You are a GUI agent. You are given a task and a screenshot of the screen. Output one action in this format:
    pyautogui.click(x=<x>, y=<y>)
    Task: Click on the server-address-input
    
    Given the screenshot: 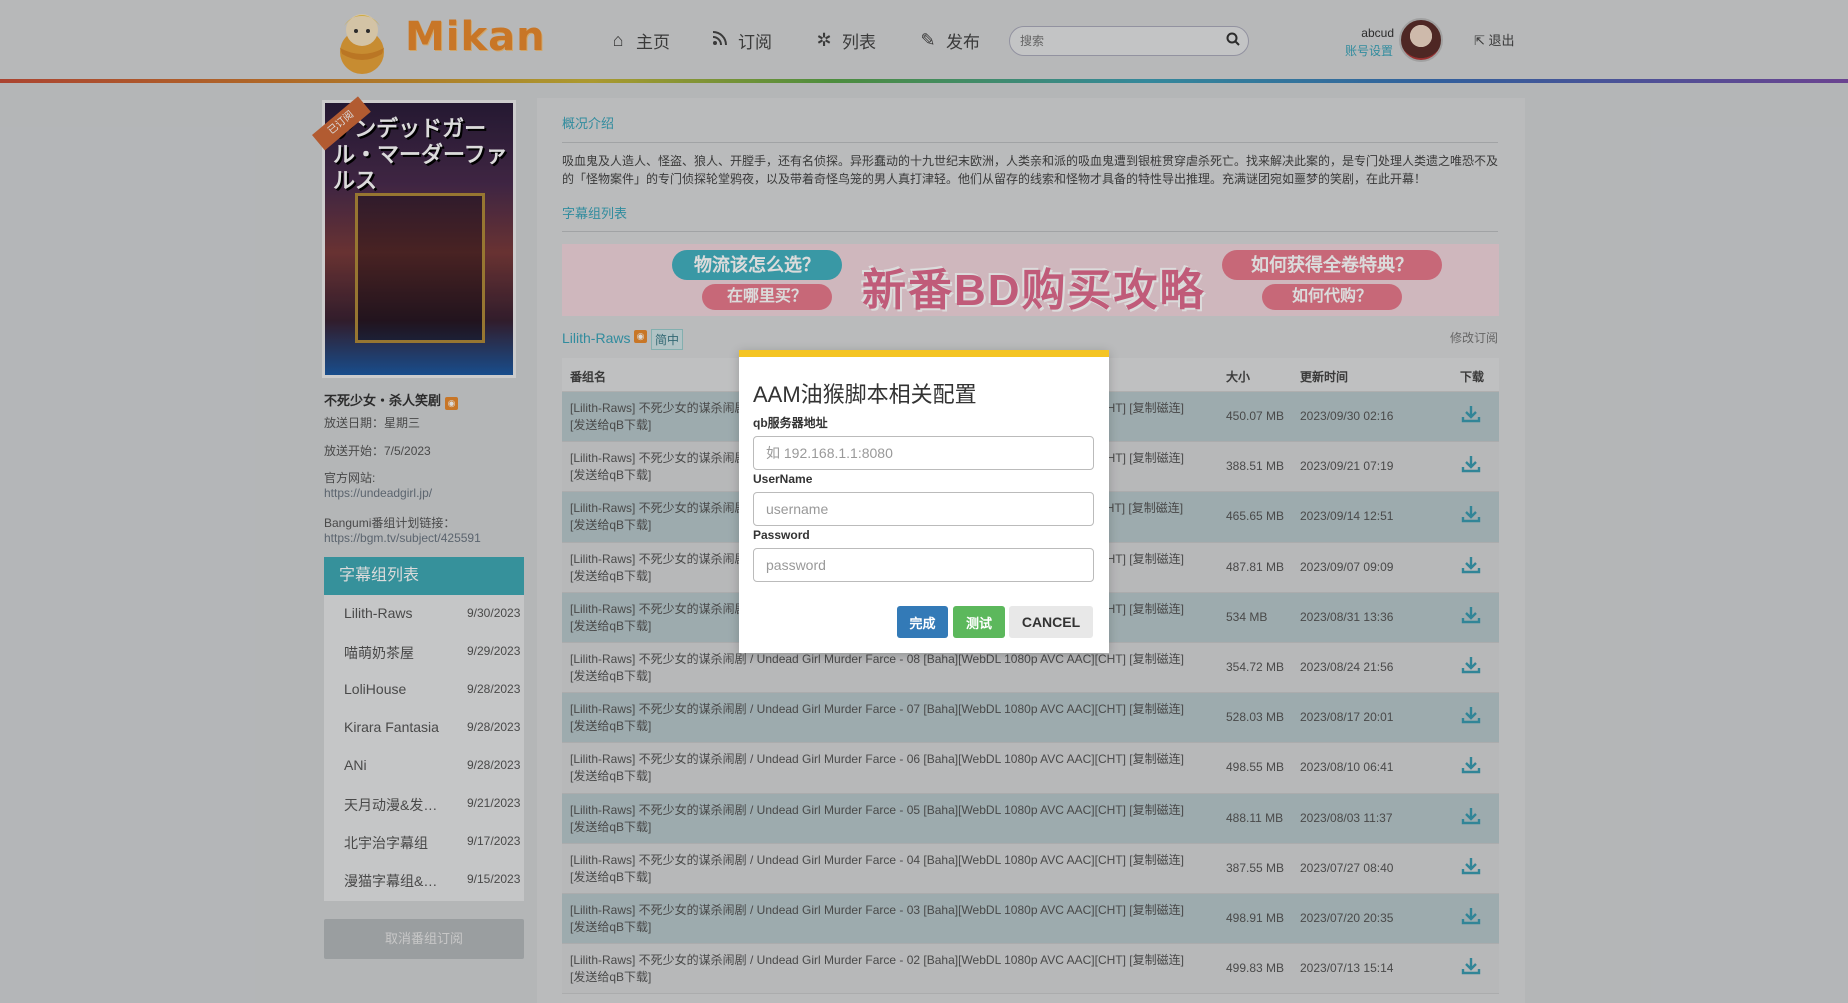 What is the action you would take?
    pyautogui.click(x=923, y=453)
    